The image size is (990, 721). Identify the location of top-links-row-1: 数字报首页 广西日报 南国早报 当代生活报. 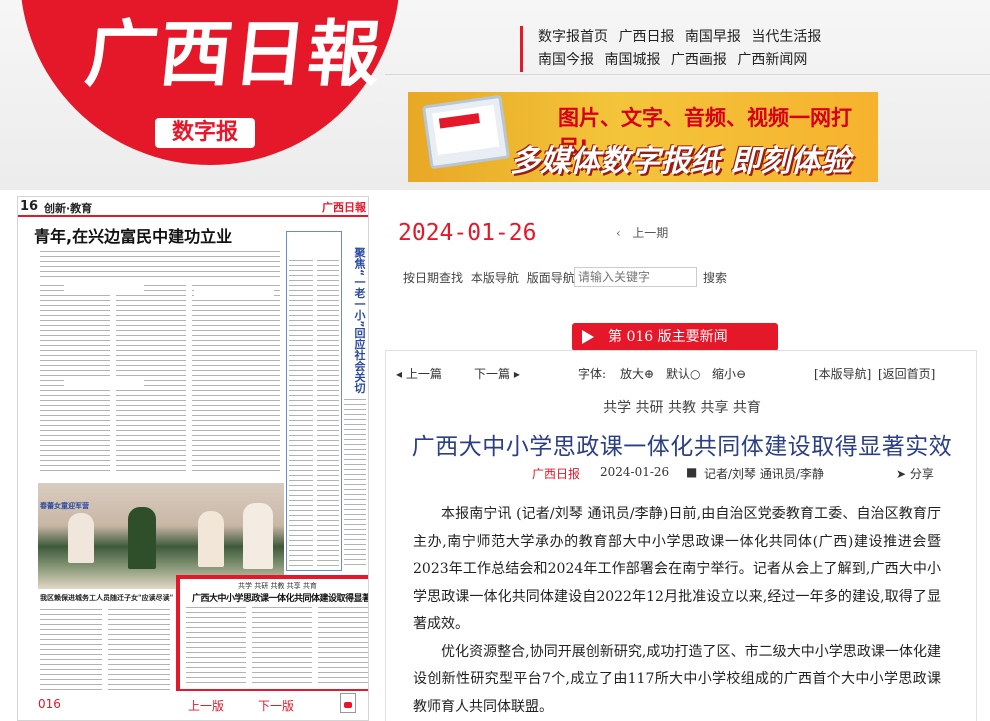
(682, 37).